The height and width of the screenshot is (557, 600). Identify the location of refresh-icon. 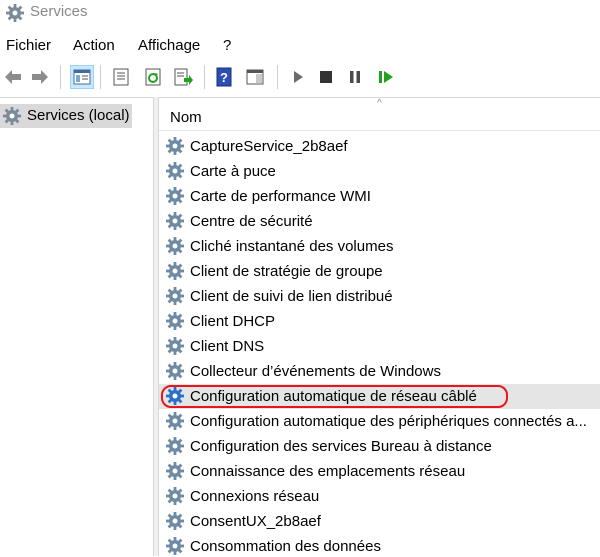
(153, 77).